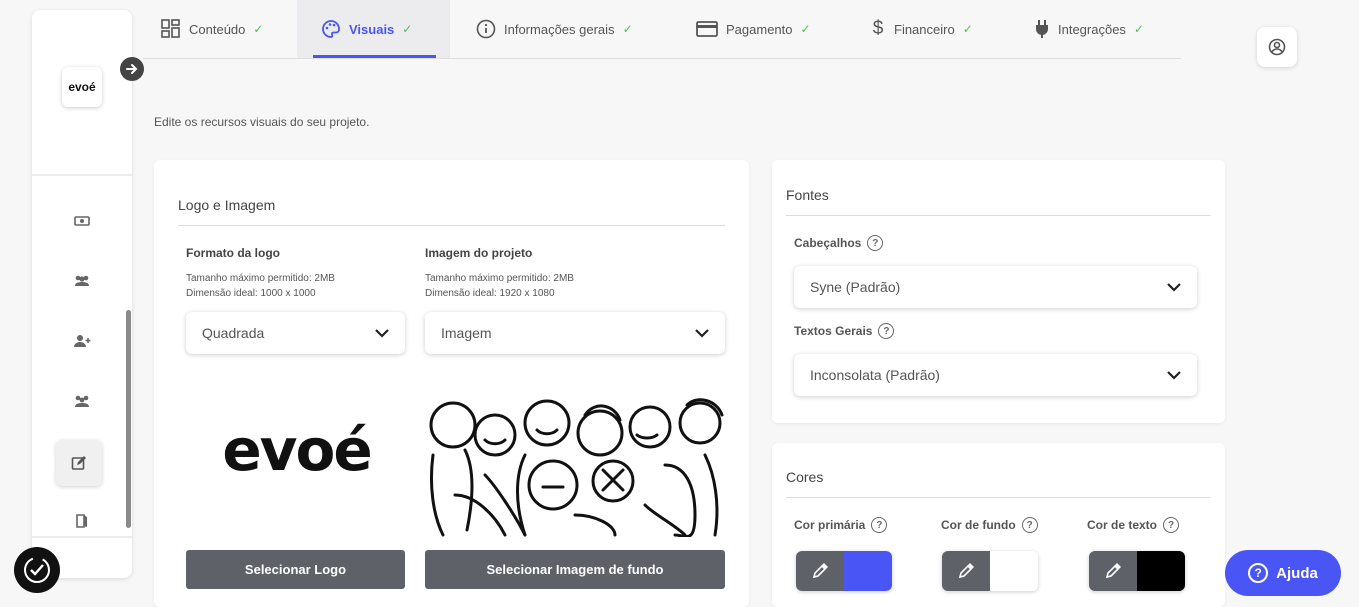  I want to click on user-circle-icon, so click(1277, 47).